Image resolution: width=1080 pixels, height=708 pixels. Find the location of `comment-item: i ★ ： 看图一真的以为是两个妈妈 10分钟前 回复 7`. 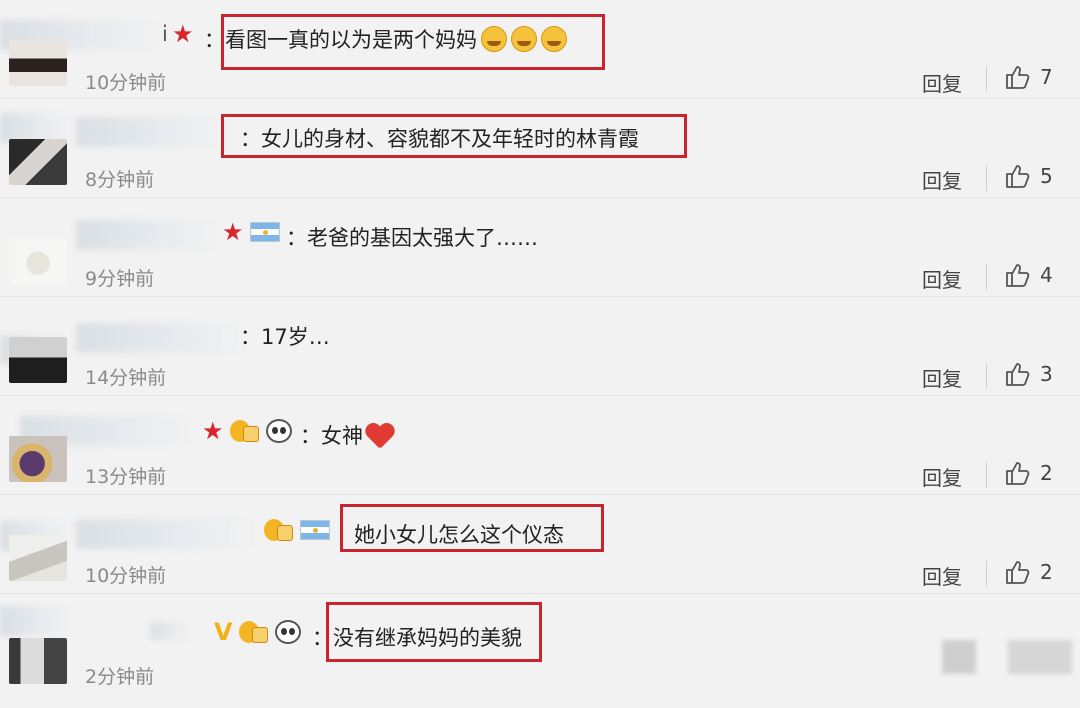

comment-item: i ★ ： 看图一真的以为是两个妈妈 10分钟前 回复 7 is located at coordinates (540, 49).